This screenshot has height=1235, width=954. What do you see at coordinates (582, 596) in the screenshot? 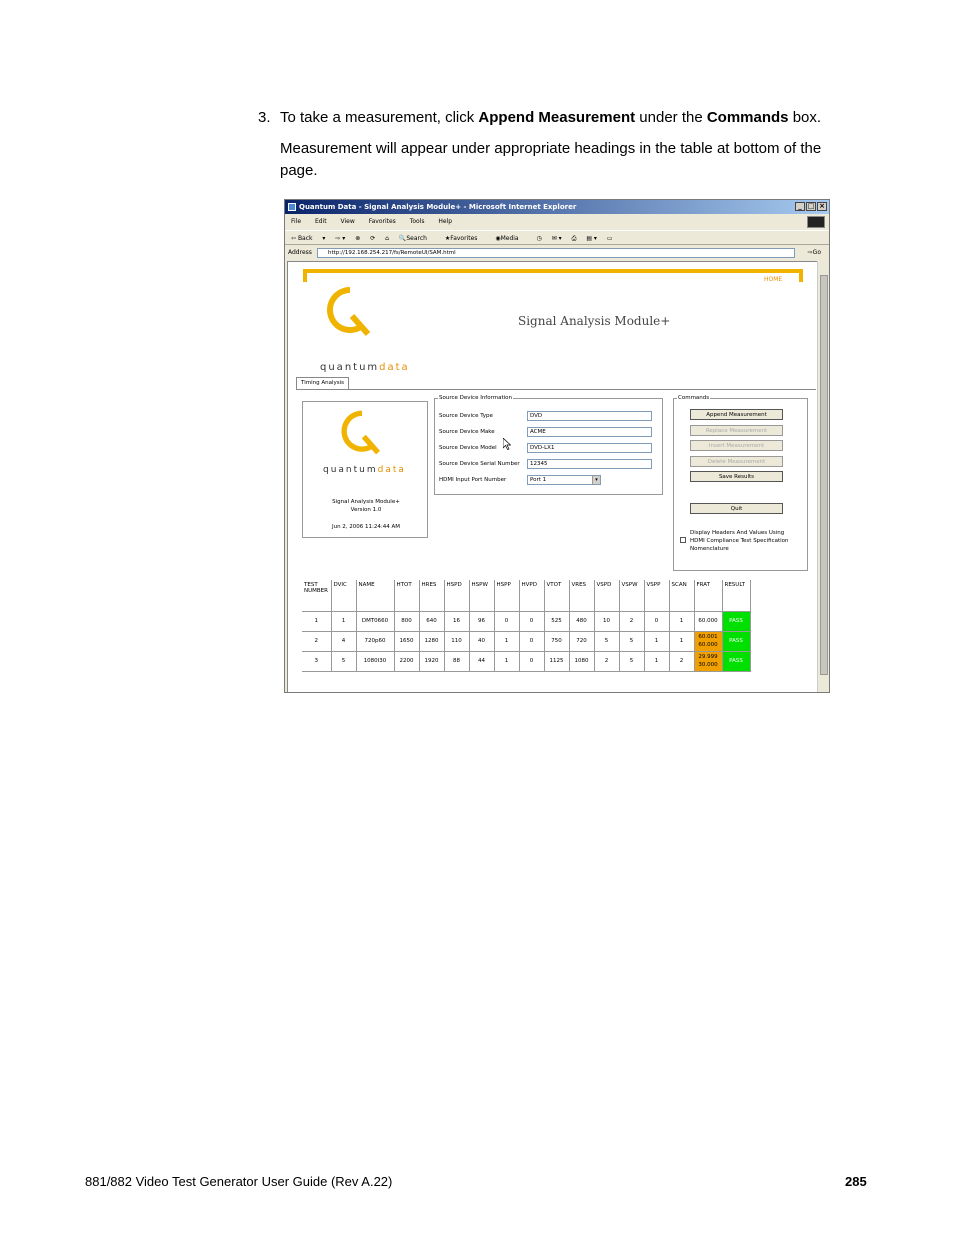
I see `col-header: VRES` at bounding box center [582, 596].